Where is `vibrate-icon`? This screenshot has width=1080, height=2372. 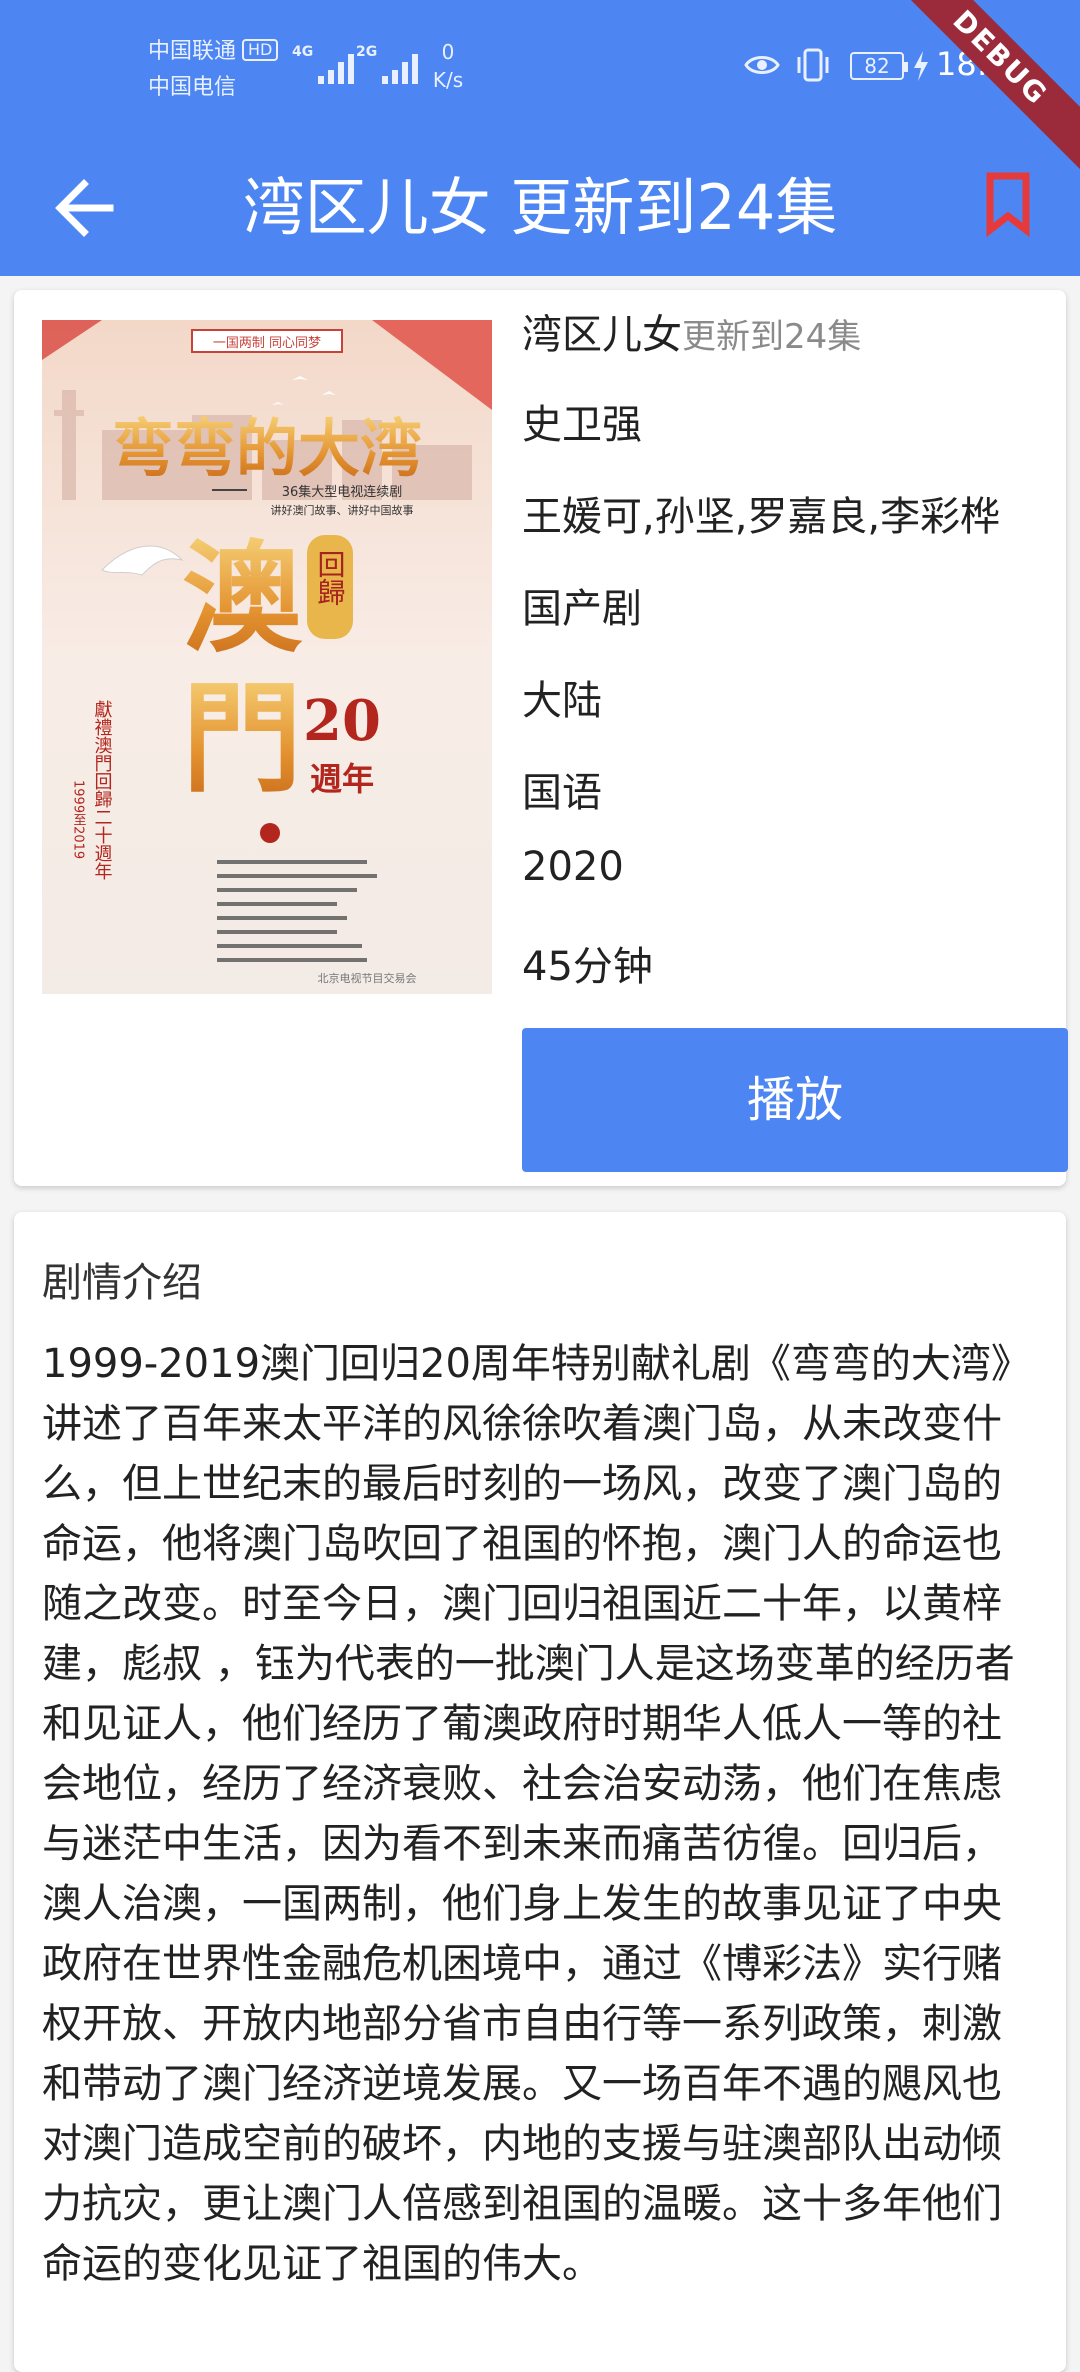
vibrate-icon is located at coordinates (813, 65).